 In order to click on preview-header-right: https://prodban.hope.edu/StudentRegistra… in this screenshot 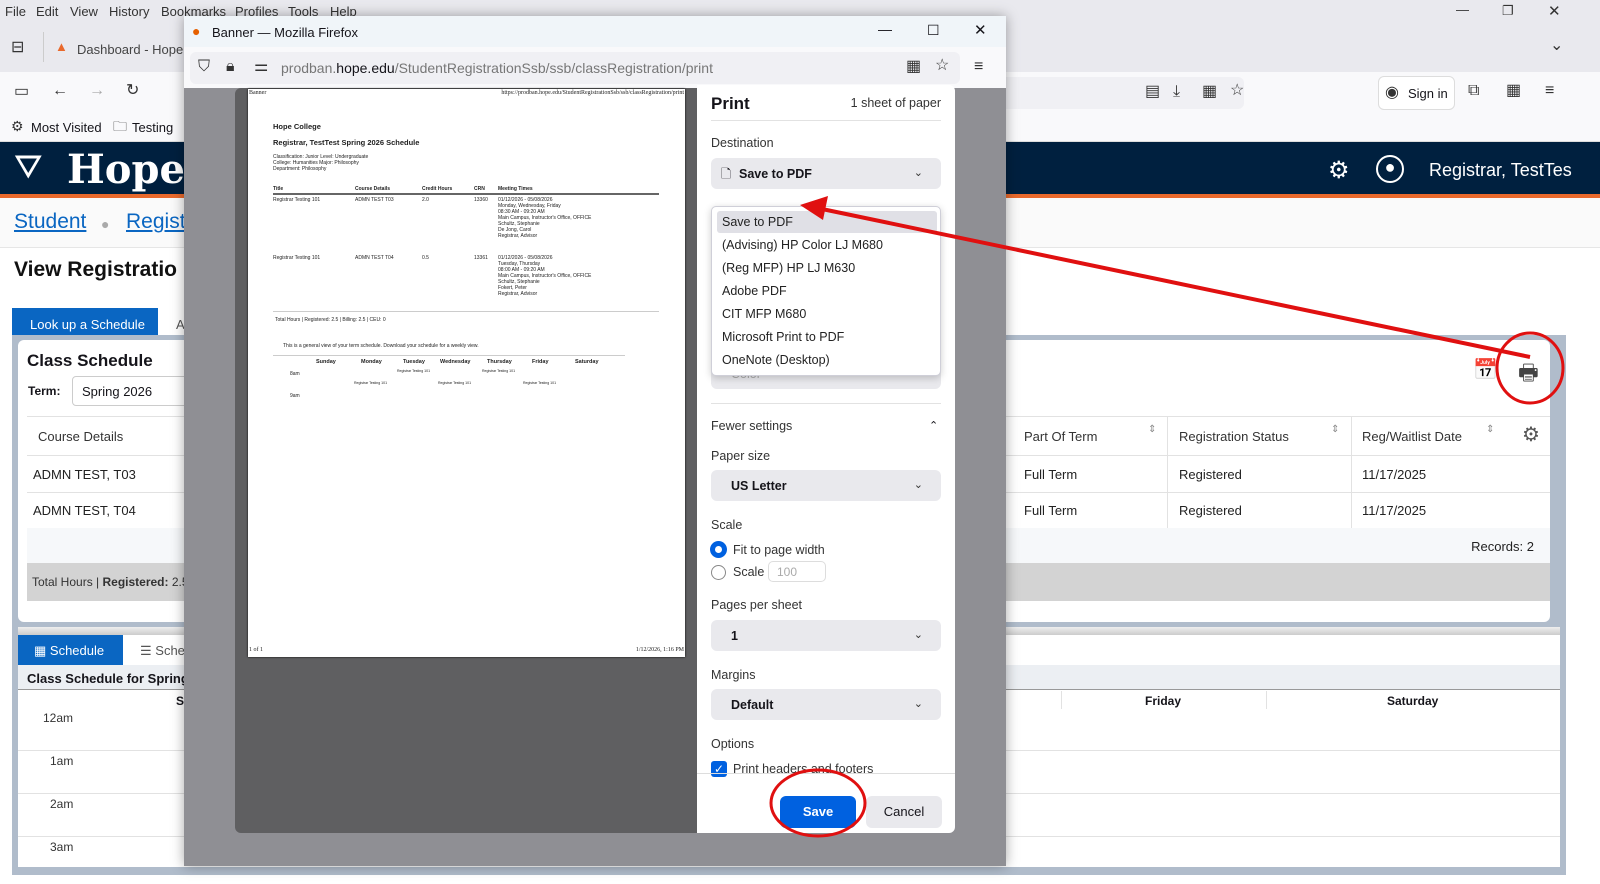, I will do `click(592, 93)`.